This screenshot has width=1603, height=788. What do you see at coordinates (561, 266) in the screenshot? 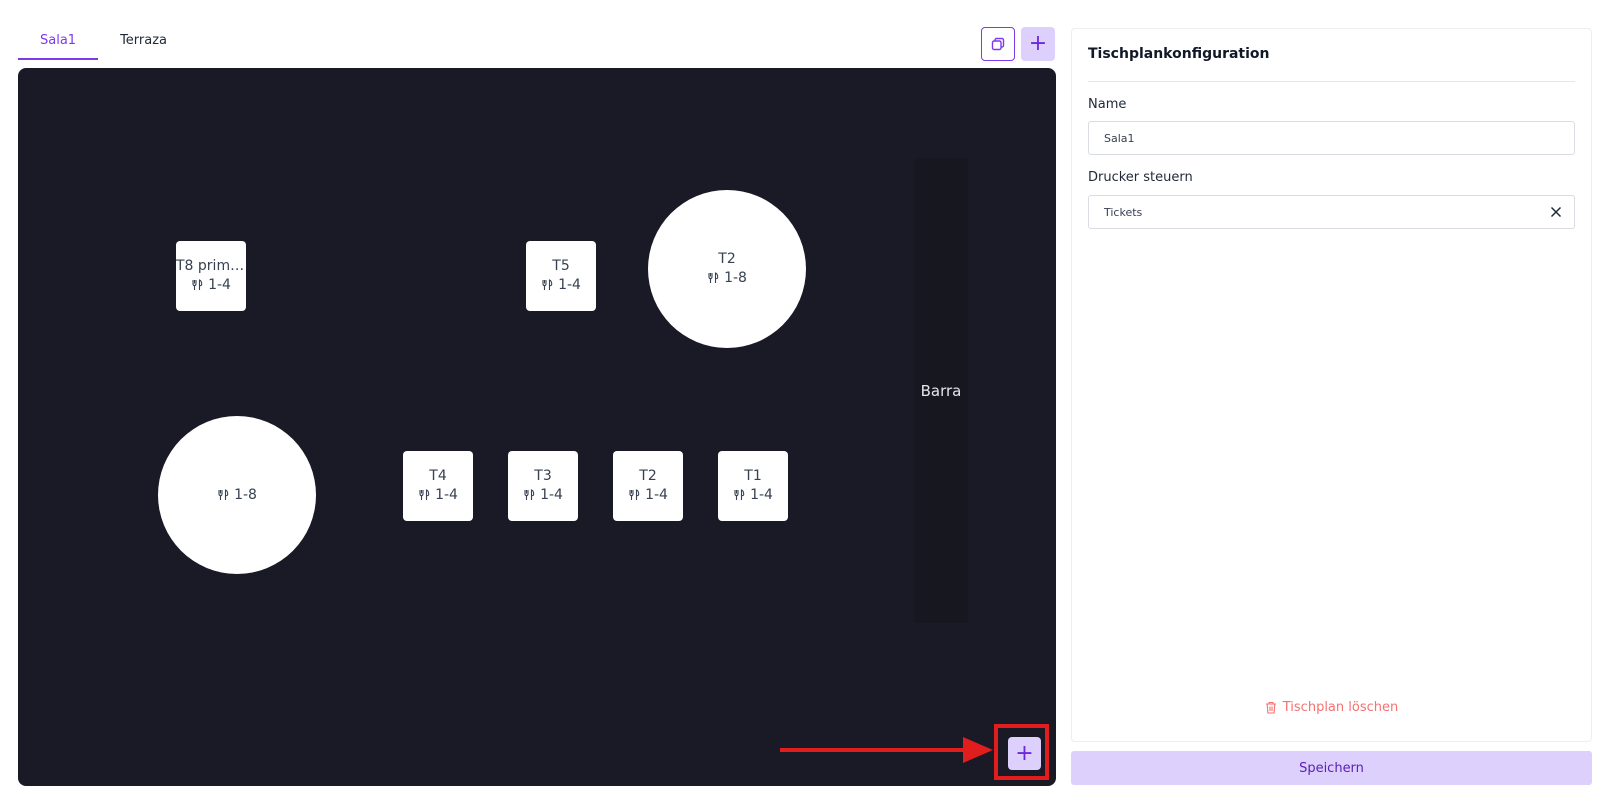
I see `table-name: T5` at bounding box center [561, 266].